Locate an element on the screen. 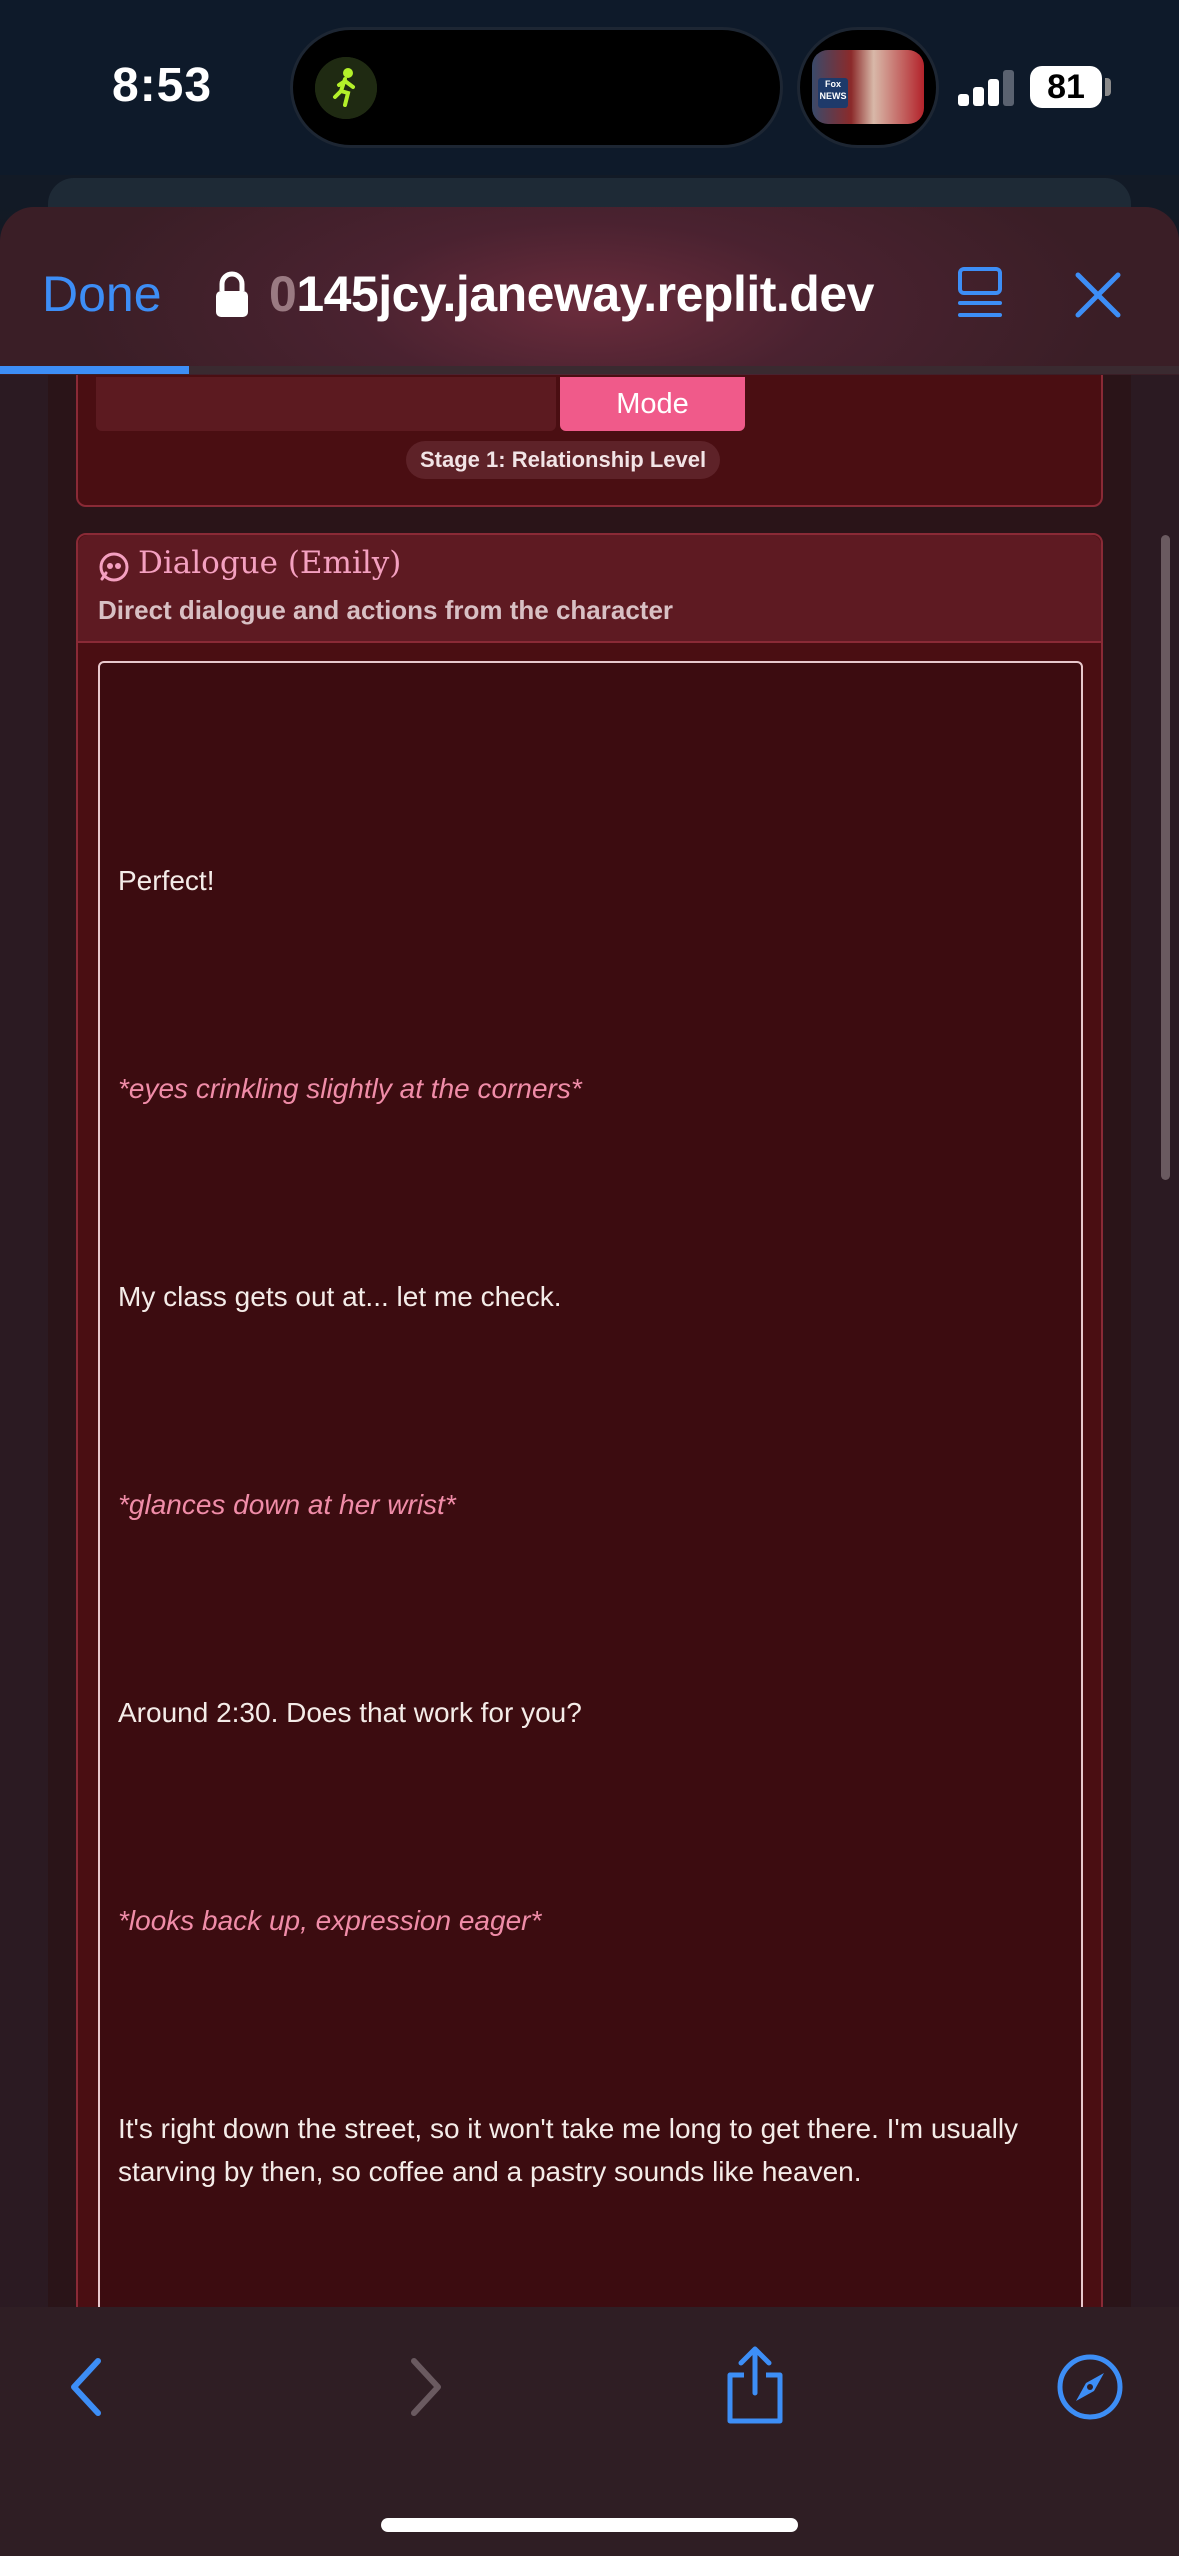 The image size is (1179, 2556). dialogue-line: Around 2:30. Does that work for you? is located at coordinates (350, 1712).